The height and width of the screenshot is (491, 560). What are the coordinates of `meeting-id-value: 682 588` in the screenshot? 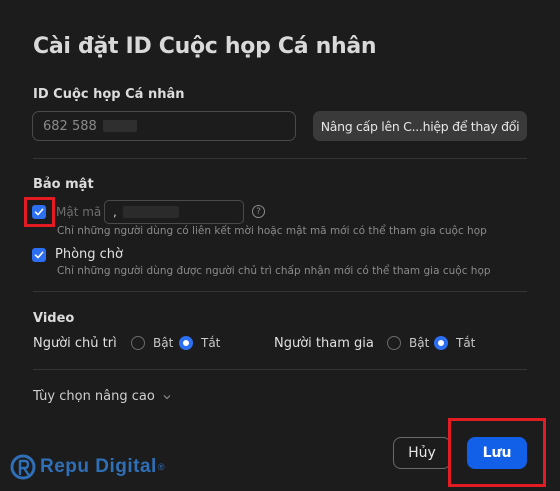 It's located at (70, 126).